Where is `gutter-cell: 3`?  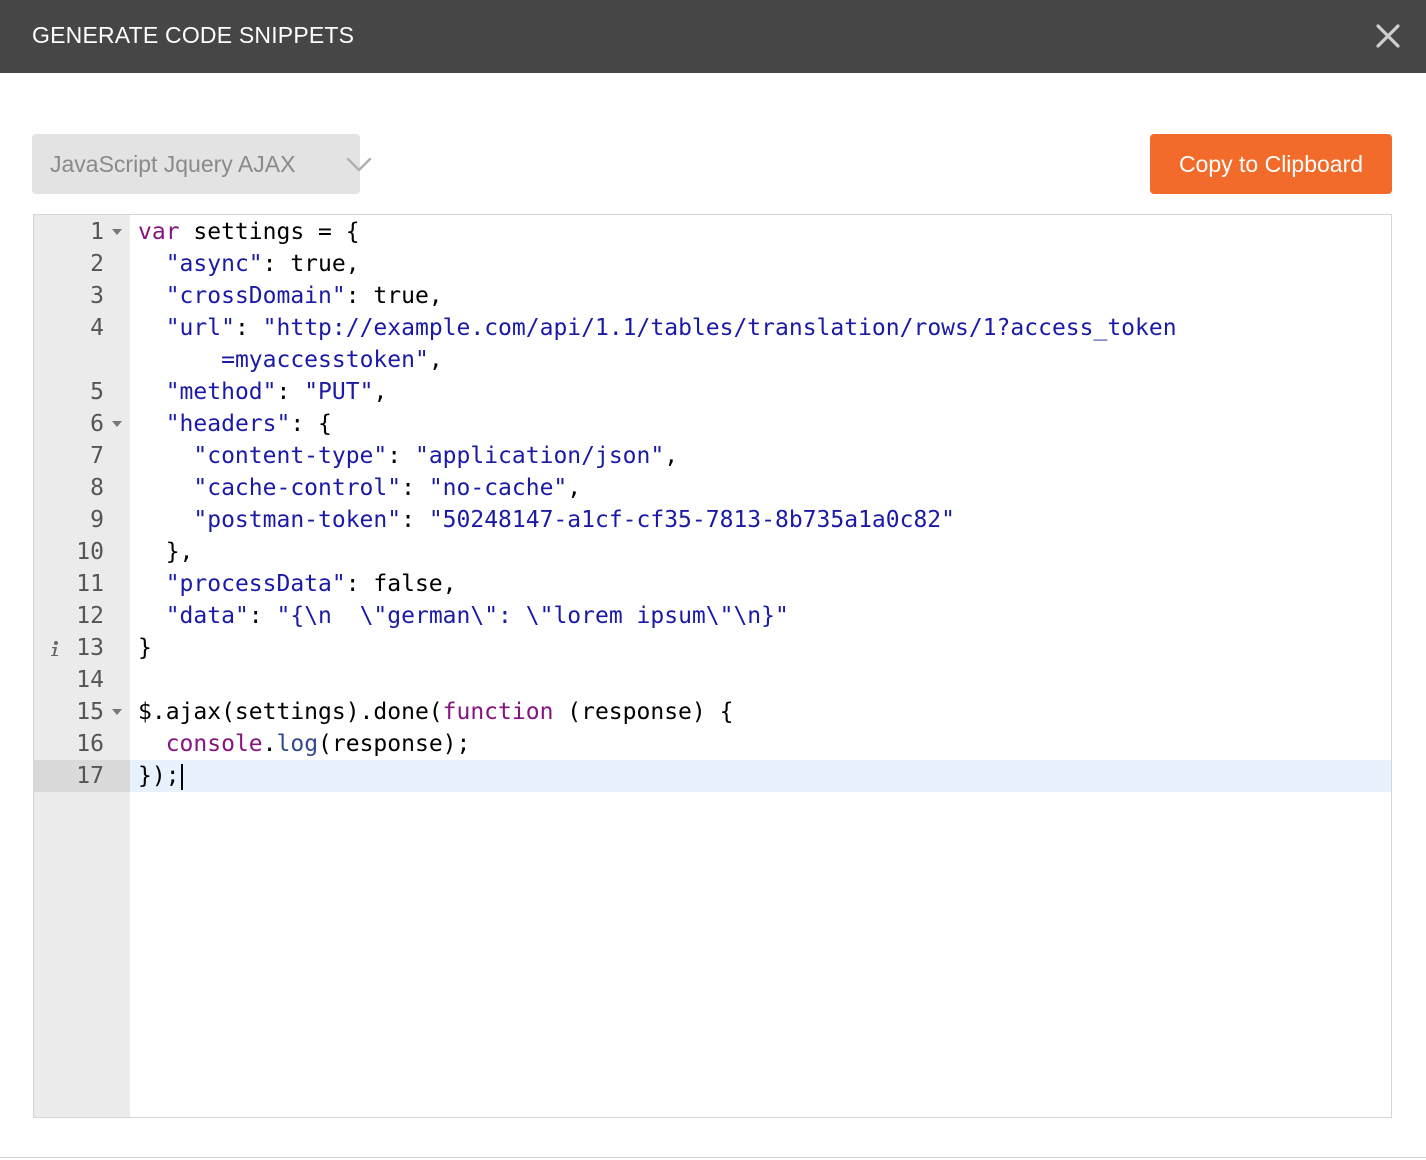
gutter-cell: 3 is located at coordinates (82, 296).